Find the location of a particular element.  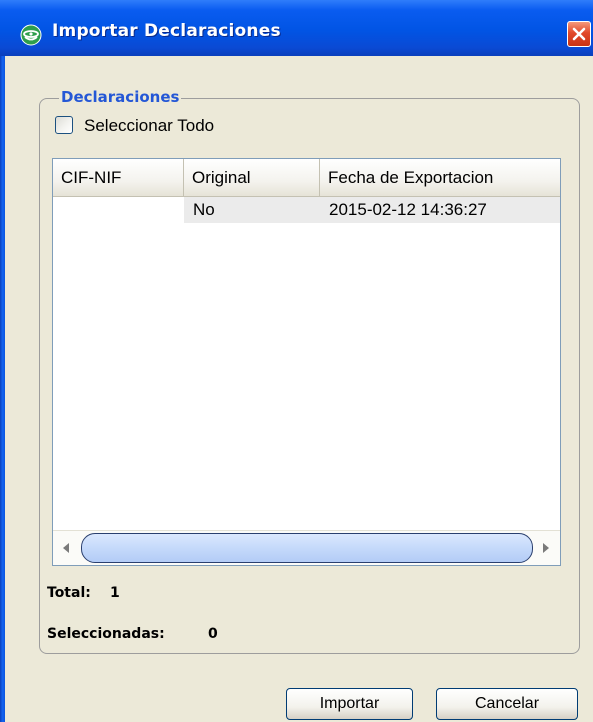

column-header-fecha: Fecha de Exportacion is located at coordinates (440, 177).